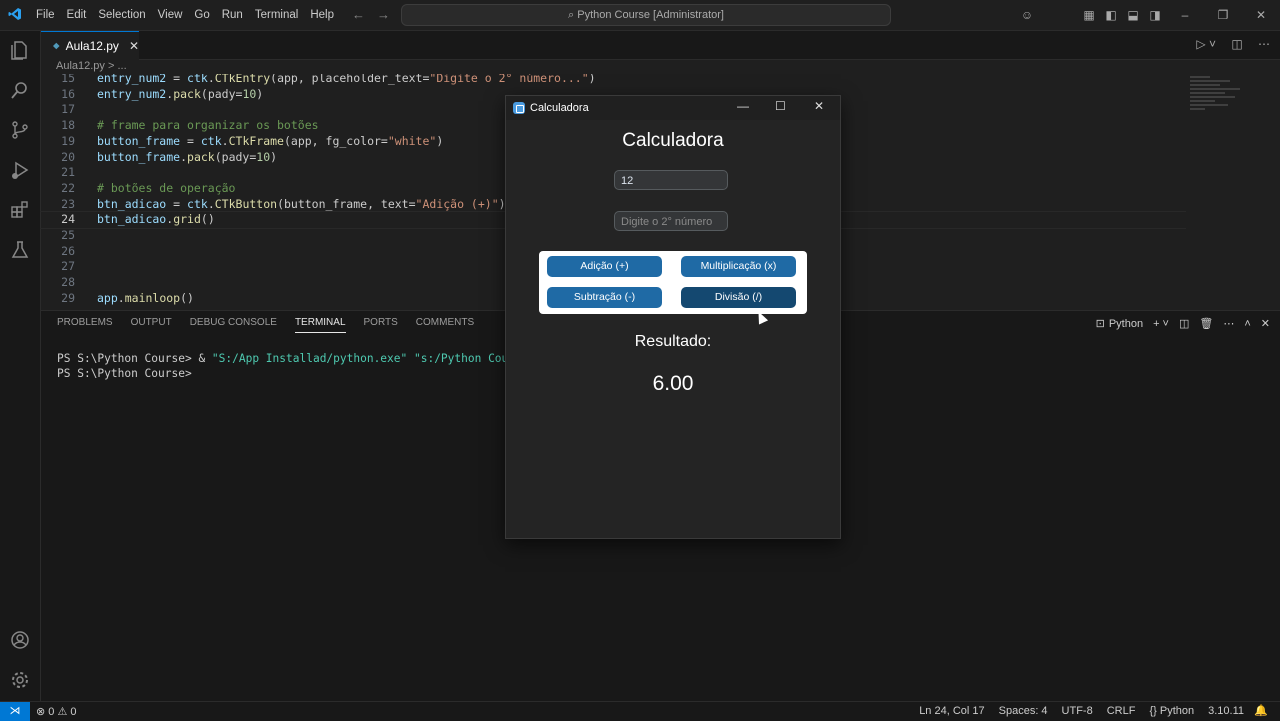 The height and width of the screenshot is (721, 1280). Describe the element at coordinates (20, 640) in the screenshot. I see `accounts-icon` at that location.